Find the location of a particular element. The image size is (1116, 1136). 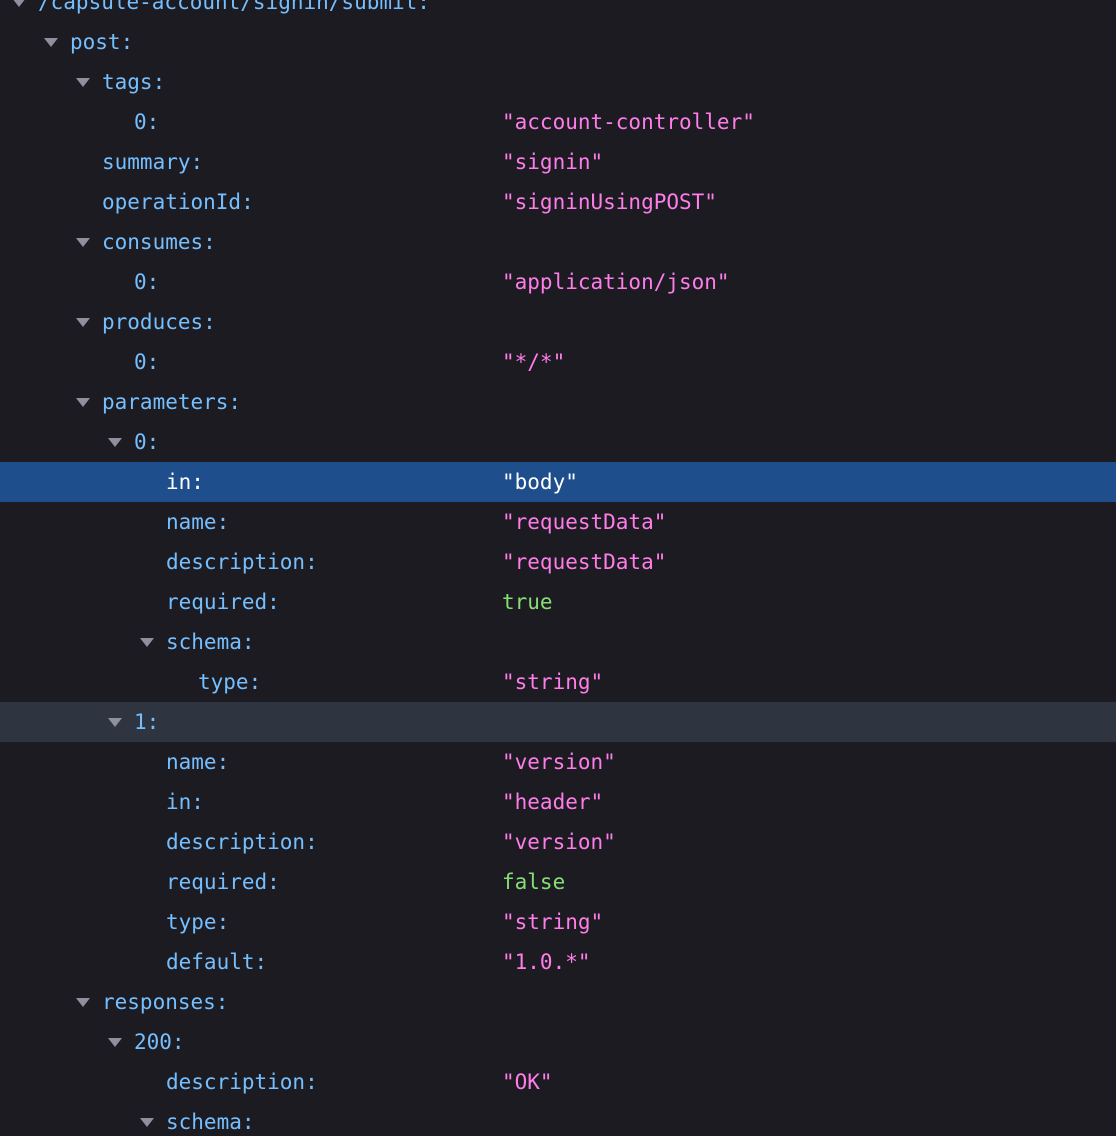

row-key: produces: is located at coordinates (159, 322).